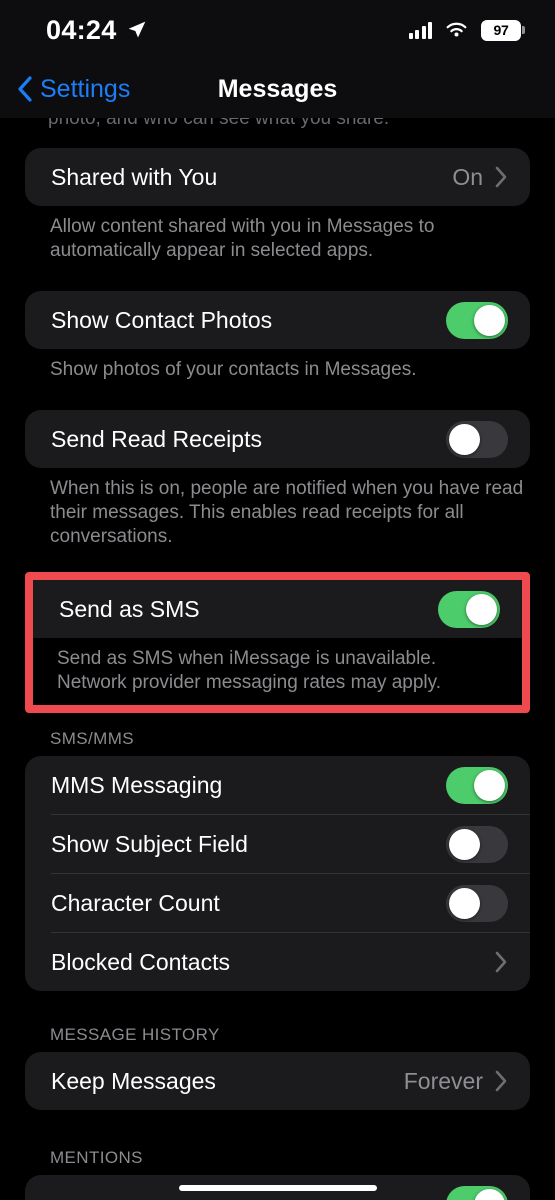 The image size is (555, 1200). What do you see at coordinates (137, 784) in the screenshot?
I see `row-label: MMS Messaging` at bounding box center [137, 784].